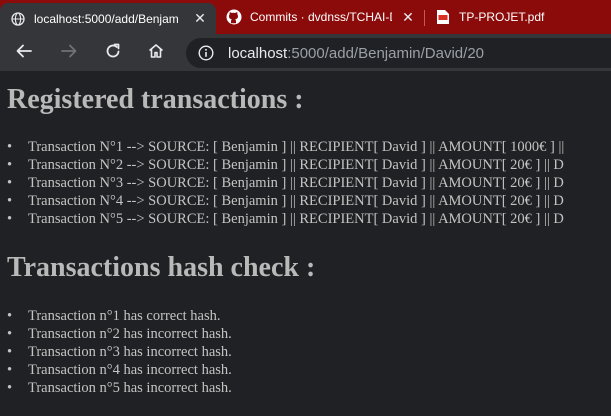 Image resolution: width=611 pixels, height=416 pixels. I want to click on tab-commits: Commits · dvdnss/TCHAI-D ✕, so click(320, 17).